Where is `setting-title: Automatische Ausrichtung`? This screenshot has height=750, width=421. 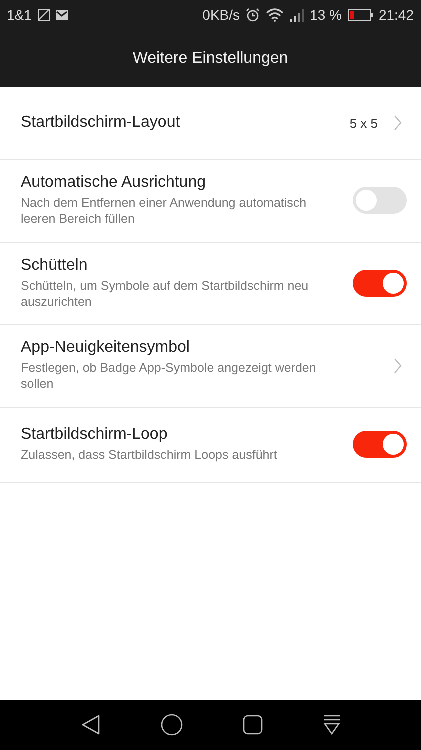 setting-title: Automatische Ausrichtung is located at coordinates (114, 183).